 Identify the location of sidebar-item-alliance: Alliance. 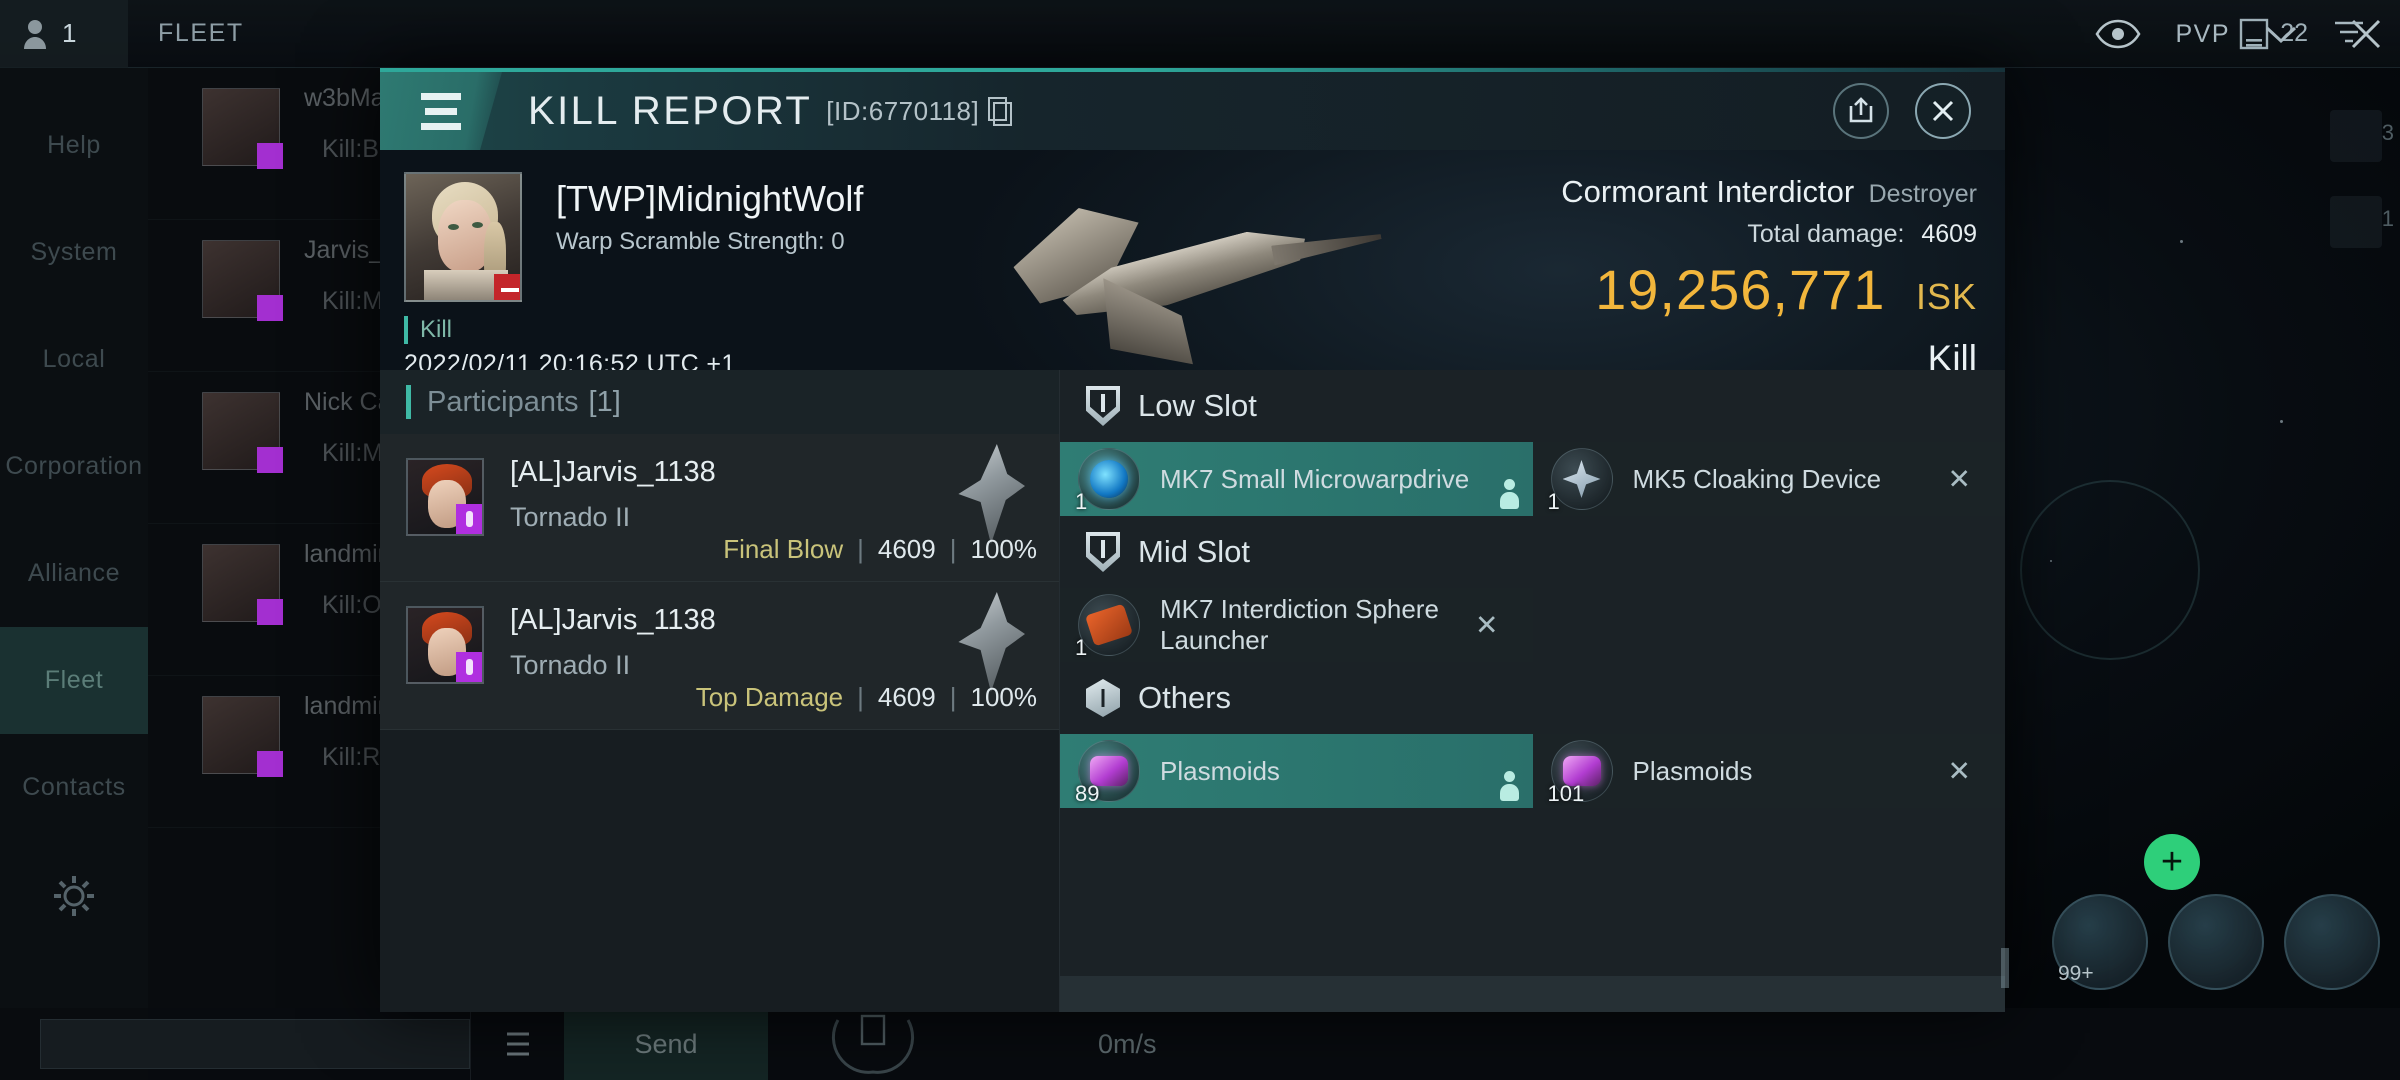
(74, 573).